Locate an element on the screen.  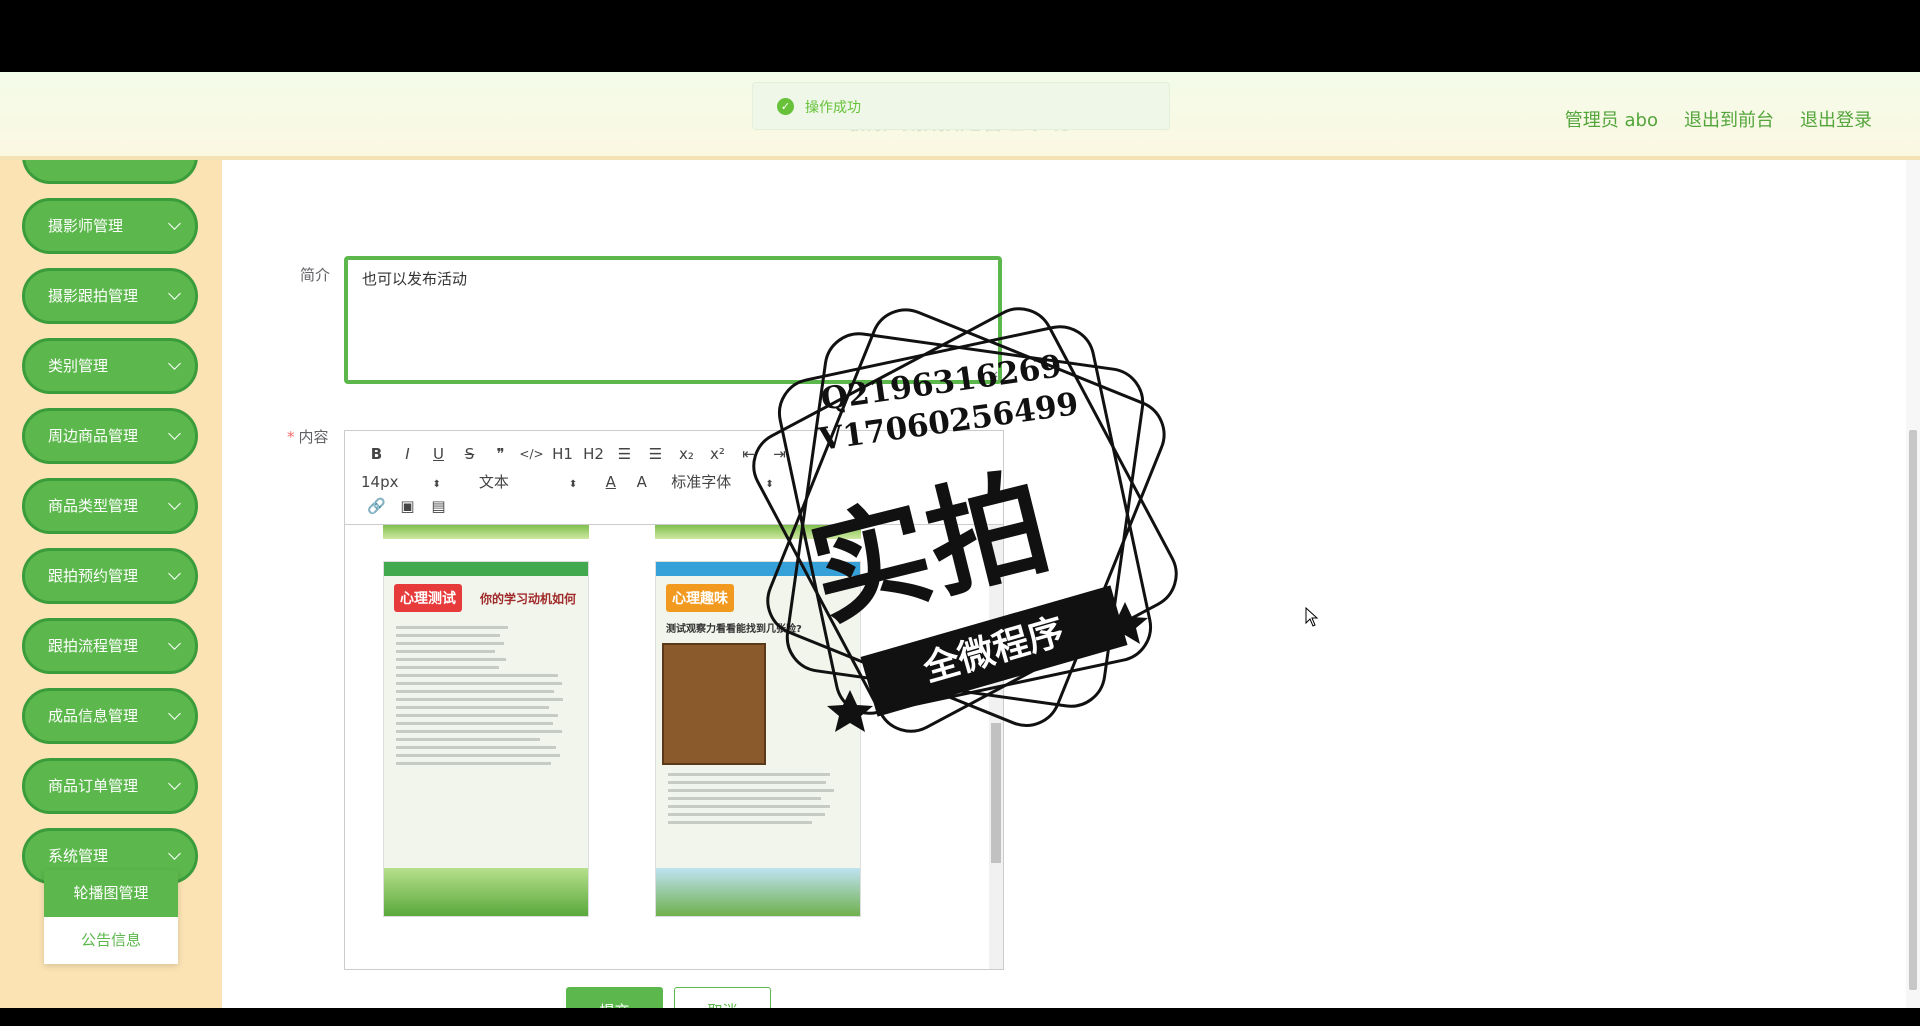
bold-button: B is located at coordinates (376, 454).